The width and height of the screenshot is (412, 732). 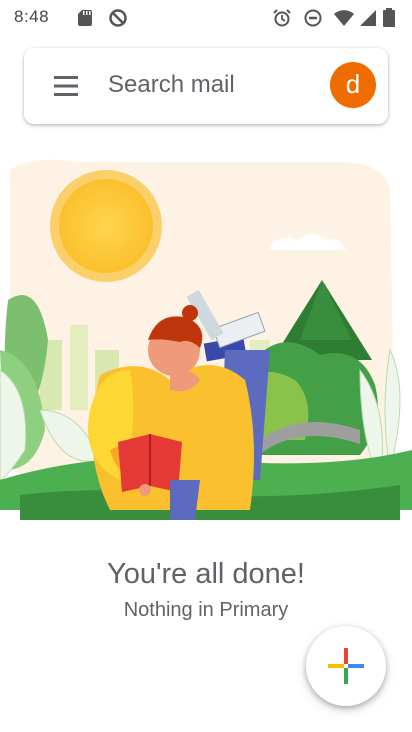 What do you see at coordinates (32, 16) in the screenshot?
I see `status-time: 8:48` at bounding box center [32, 16].